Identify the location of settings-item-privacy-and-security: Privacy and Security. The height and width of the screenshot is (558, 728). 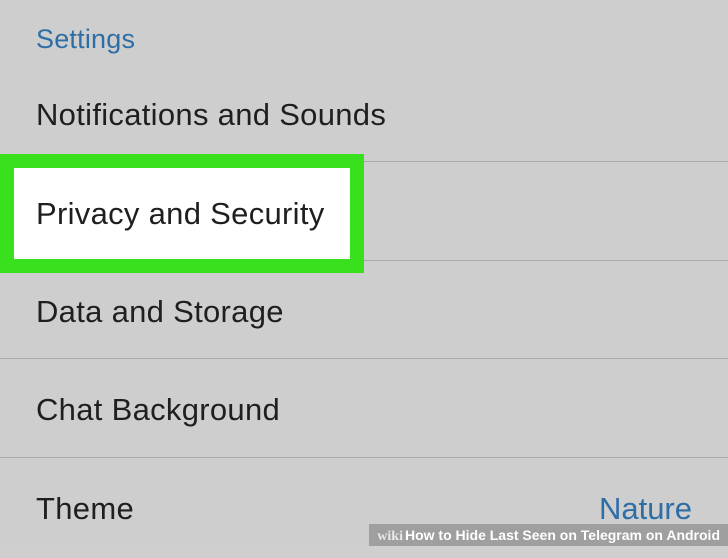
(182, 213).